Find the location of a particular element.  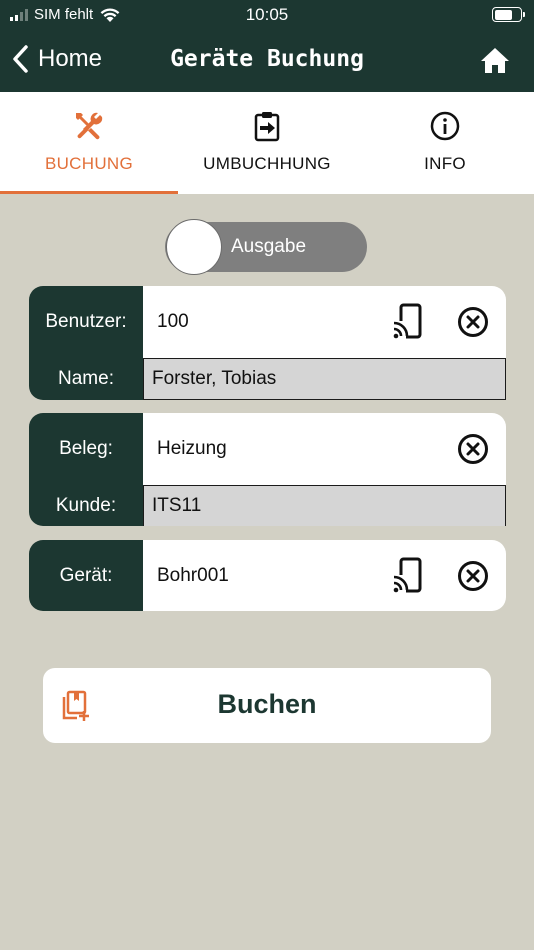

ausgabe-toggle: Ausgabe is located at coordinates (266, 247).